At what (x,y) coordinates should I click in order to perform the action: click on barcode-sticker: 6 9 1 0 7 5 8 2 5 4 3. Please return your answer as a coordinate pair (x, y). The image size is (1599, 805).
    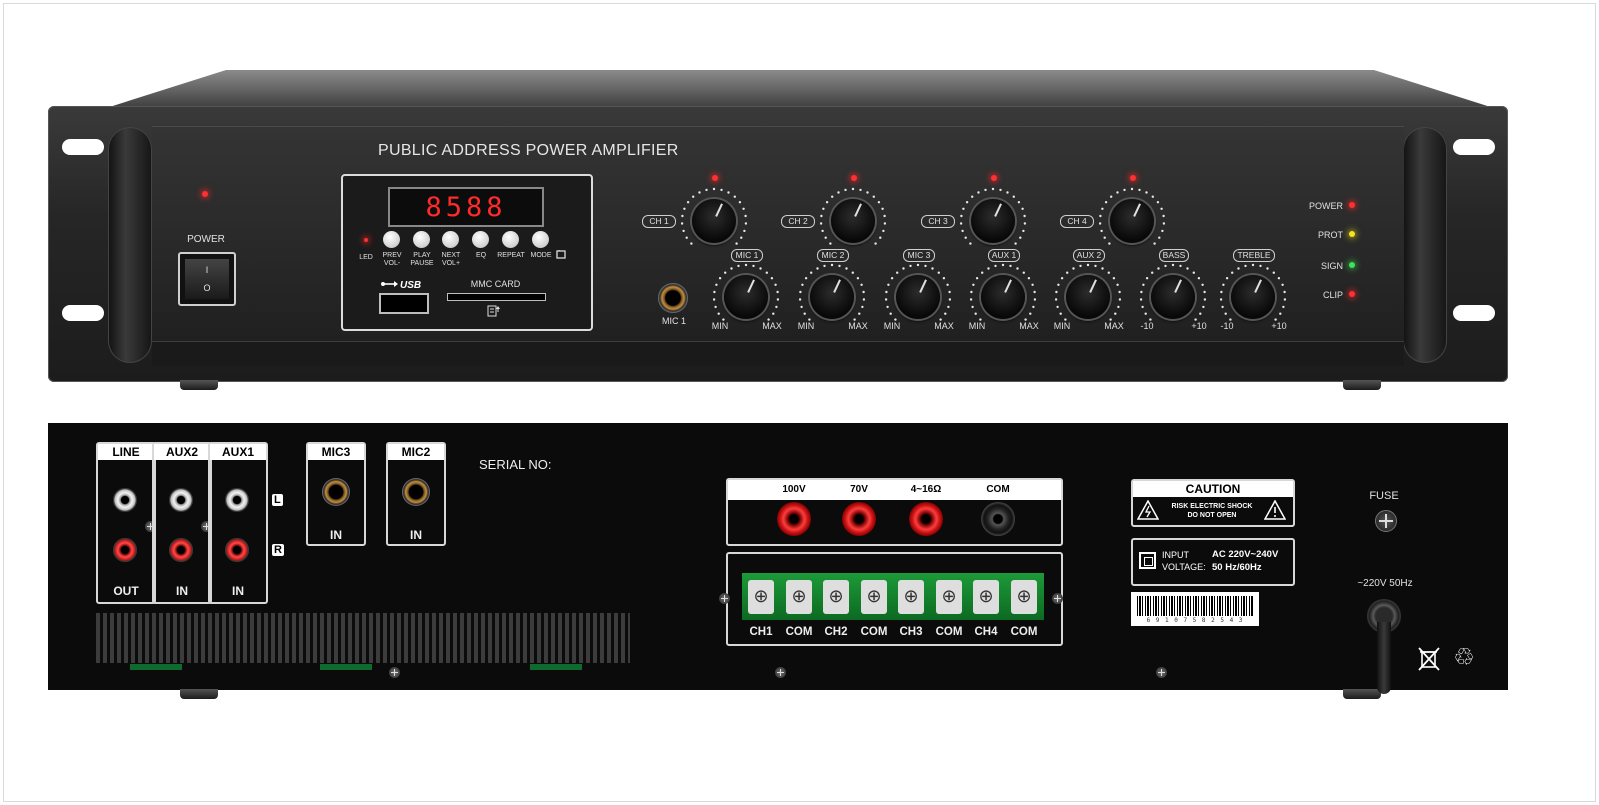
    Looking at the image, I should click on (1195, 609).